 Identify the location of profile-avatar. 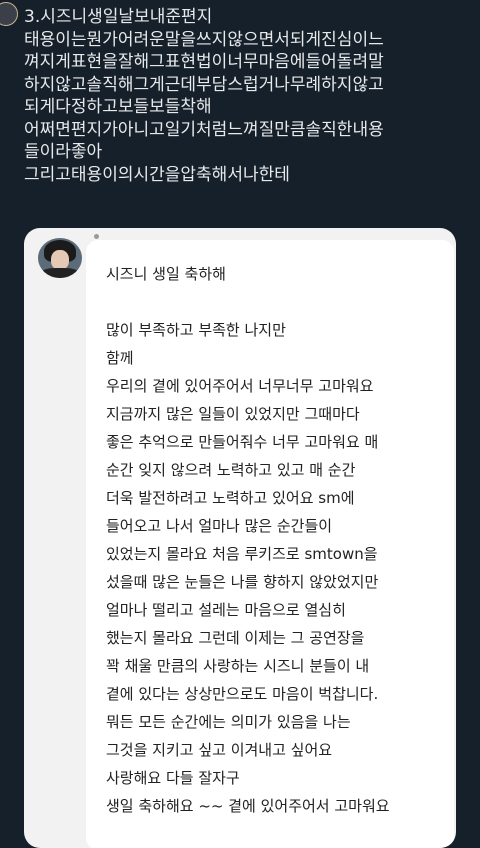
(9, 14).